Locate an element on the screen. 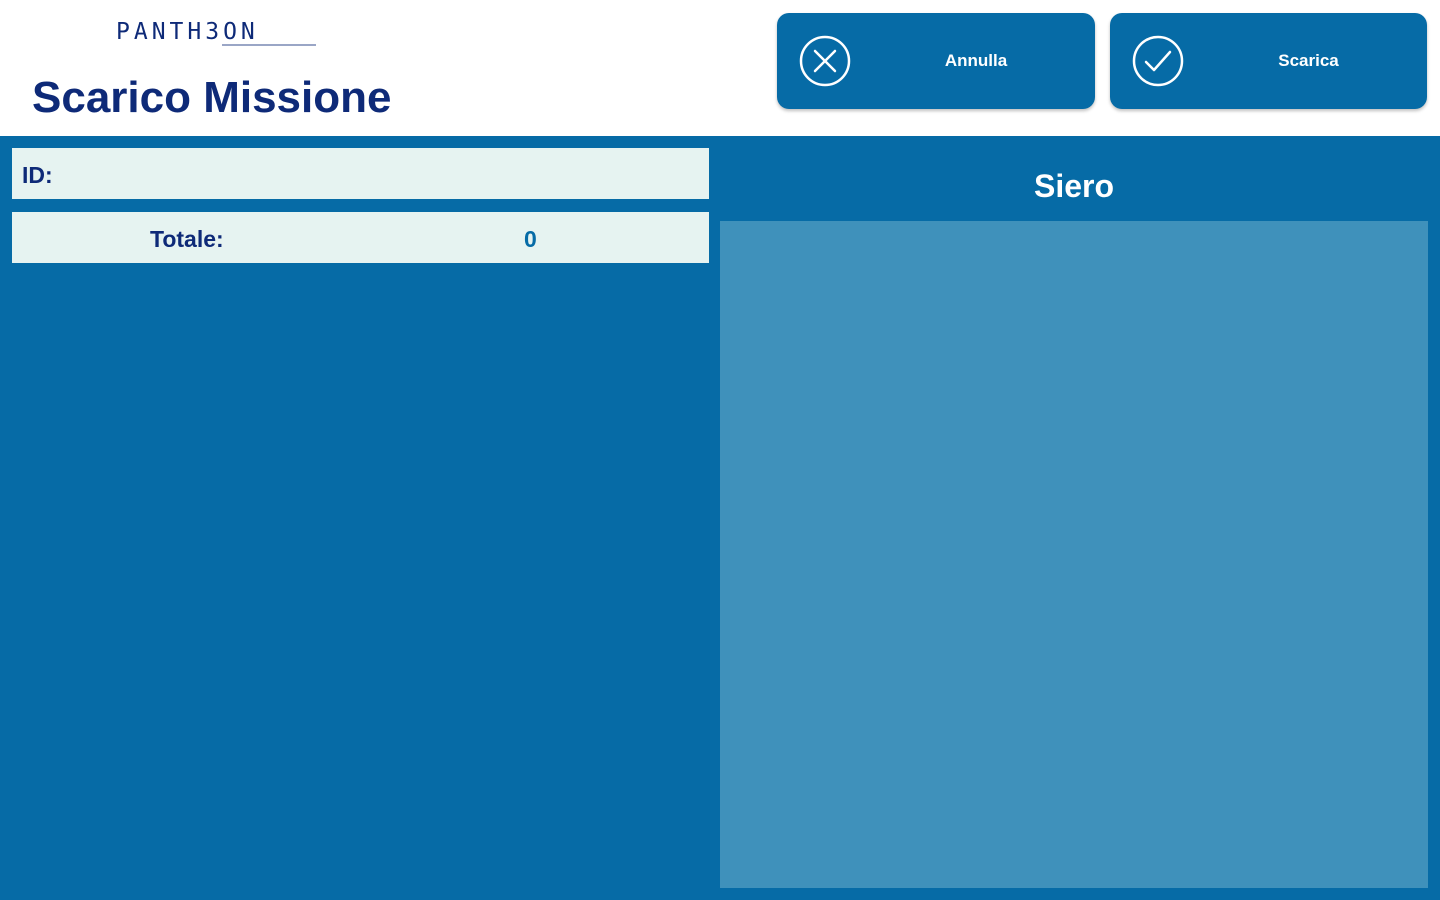 The height and width of the screenshot is (900, 1440). logo-wordmark: PANTH3ON is located at coordinates (187, 32).